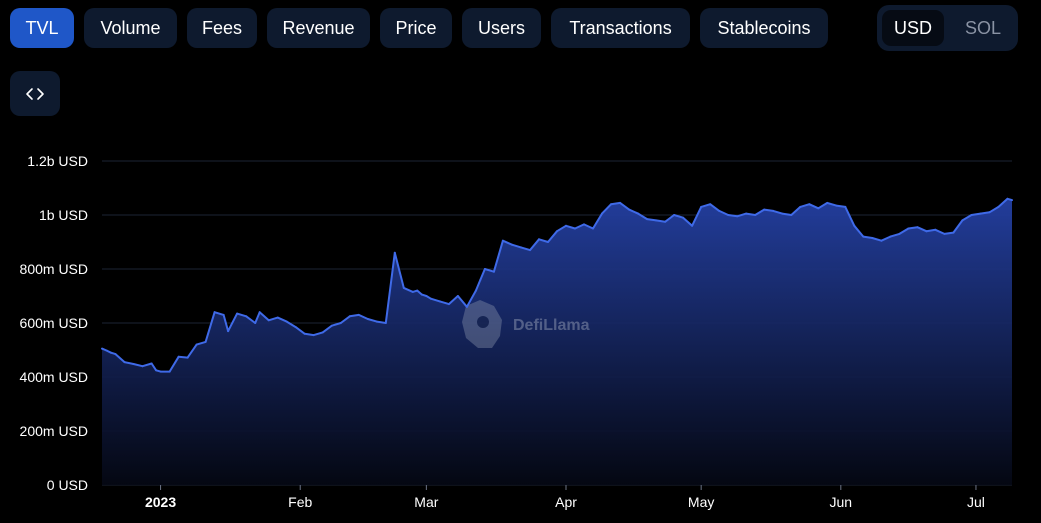 This screenshot has width=1041, height=523. What do you see at coordinates (976, 502) in the screenshot?
I see `x-tick-label: Jul` at bounding box center [976, 502].